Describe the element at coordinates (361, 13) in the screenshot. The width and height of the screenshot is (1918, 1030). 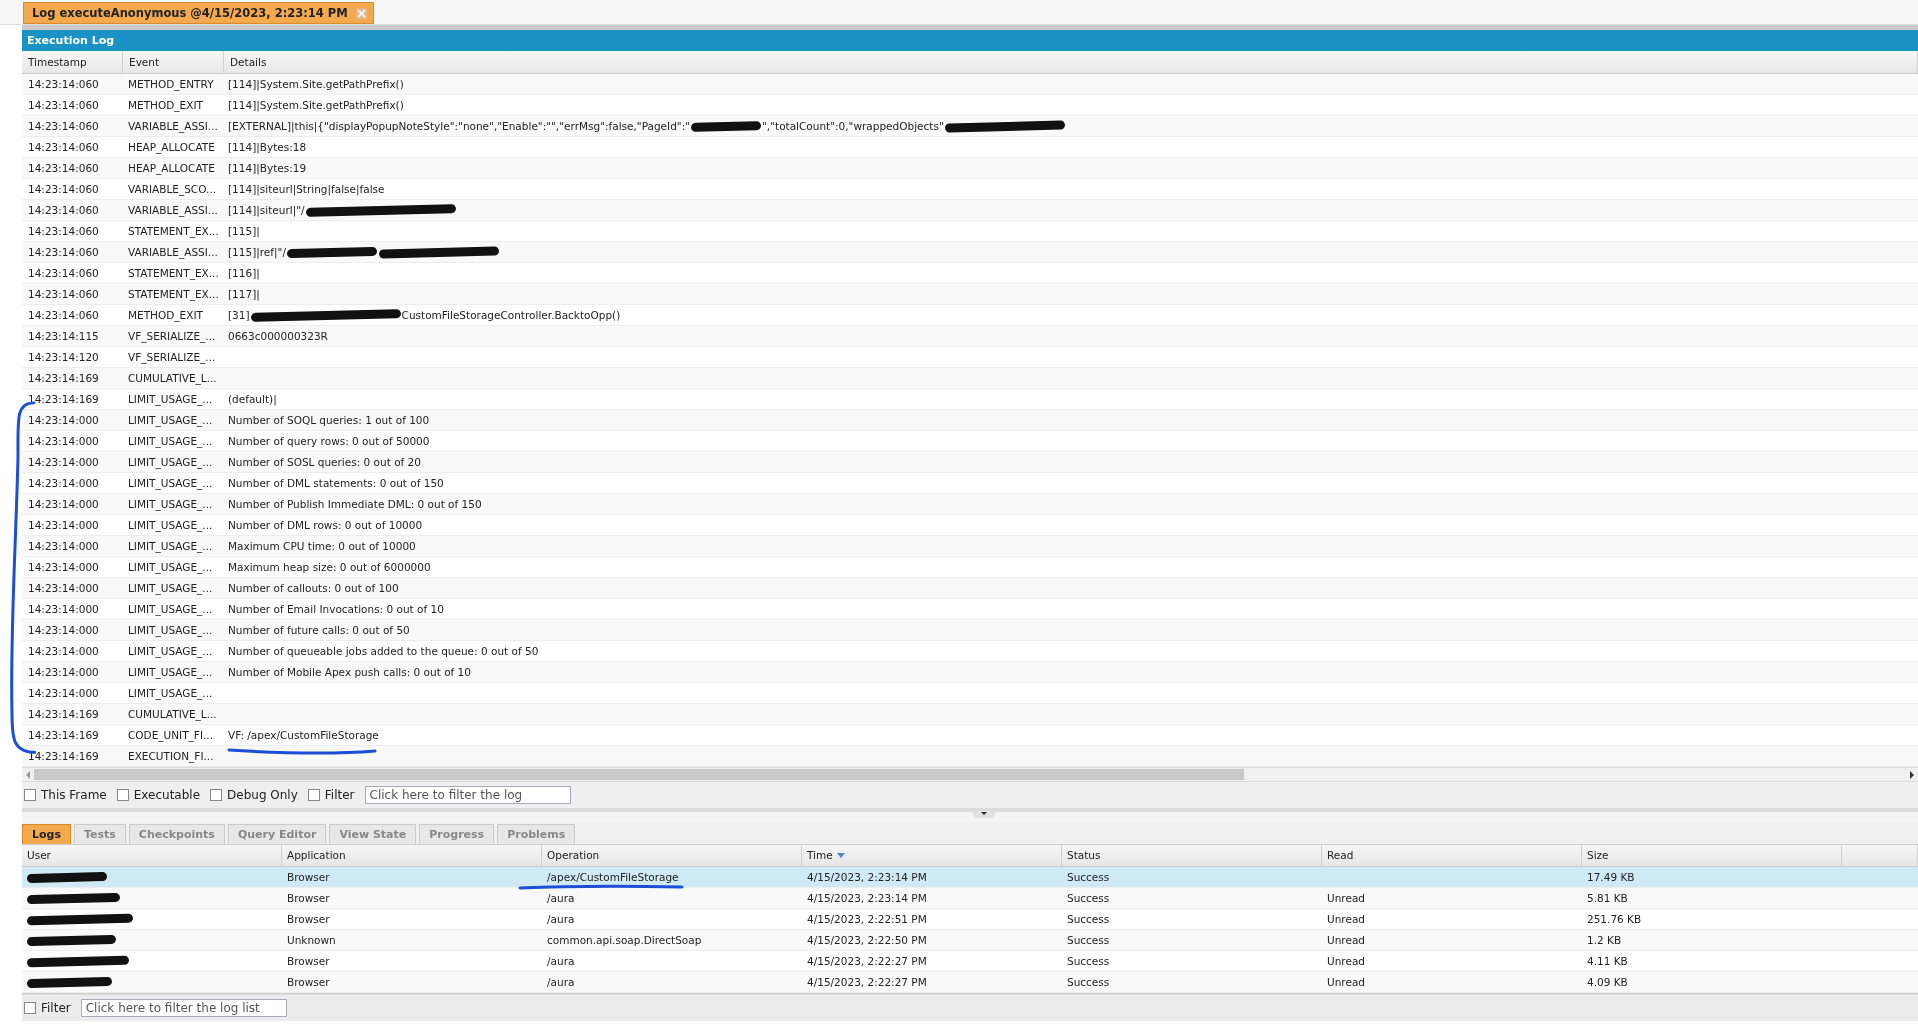
I see `close-icon` at that location.